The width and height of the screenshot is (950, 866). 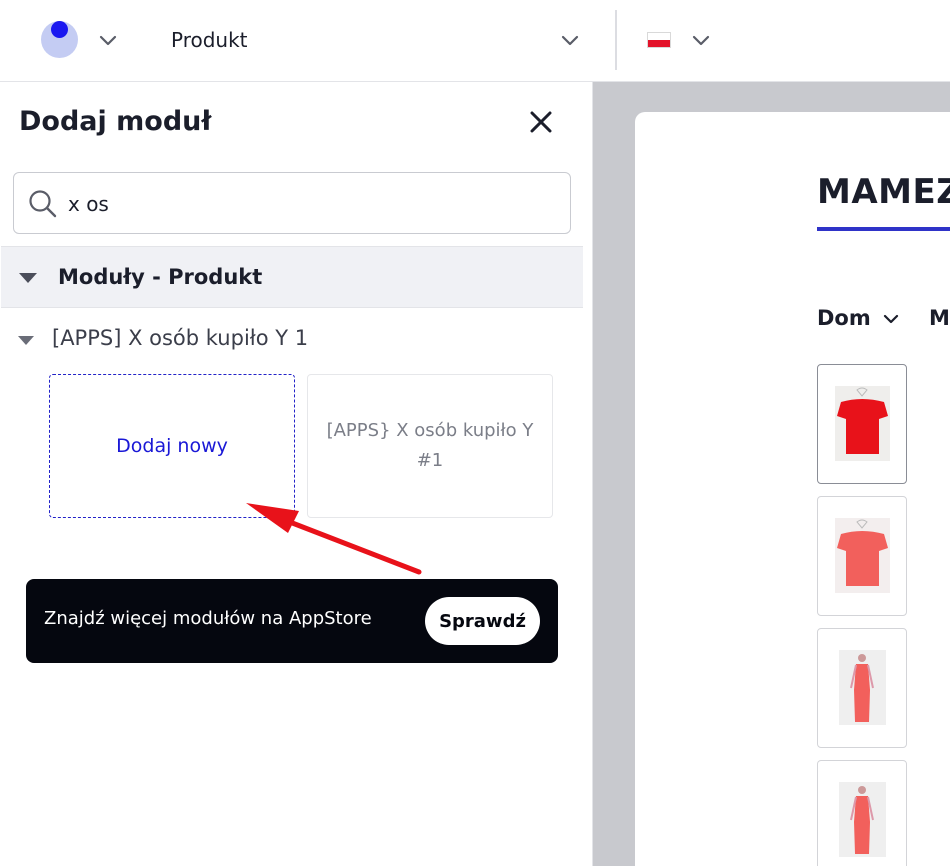 I want to click on store-name-underline, so click(x=883, y=229).